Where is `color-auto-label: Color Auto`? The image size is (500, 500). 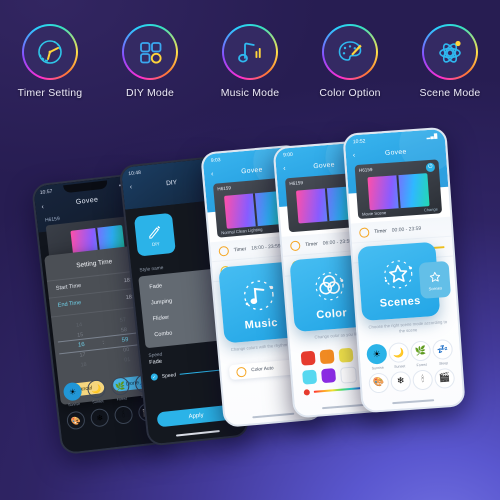 color-auto-label: Color Auto is located at coordinates (262, 370).